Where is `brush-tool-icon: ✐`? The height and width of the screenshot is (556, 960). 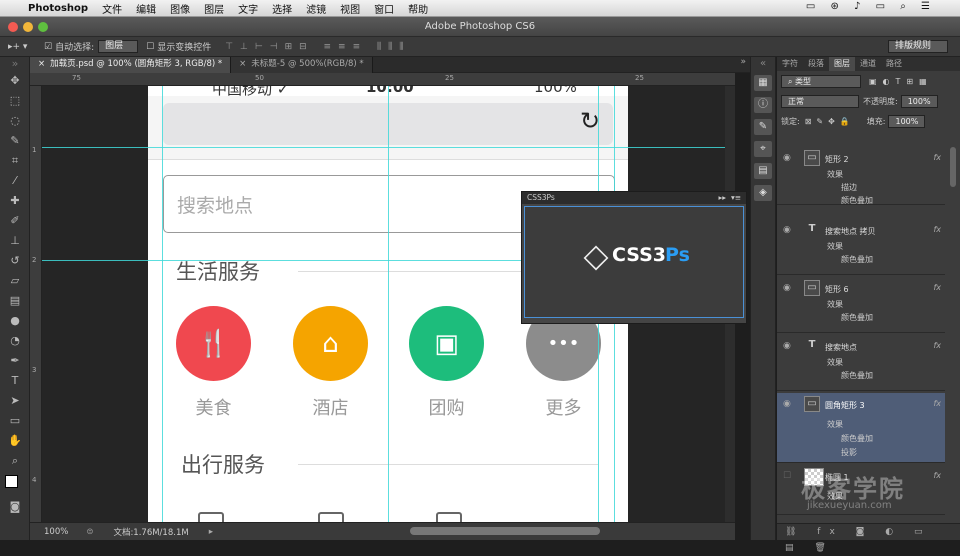
brush-tool-icon: ✐ is located at coordinates (15, 221).